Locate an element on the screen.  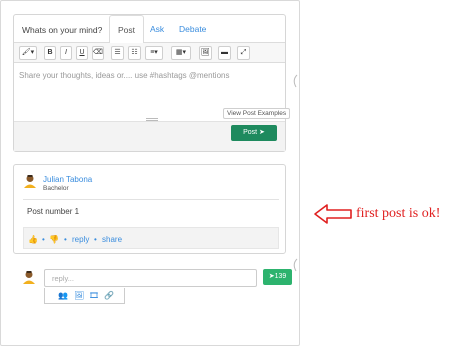
author-name-link: Julian Tabona is located at coordinates (67, 179).